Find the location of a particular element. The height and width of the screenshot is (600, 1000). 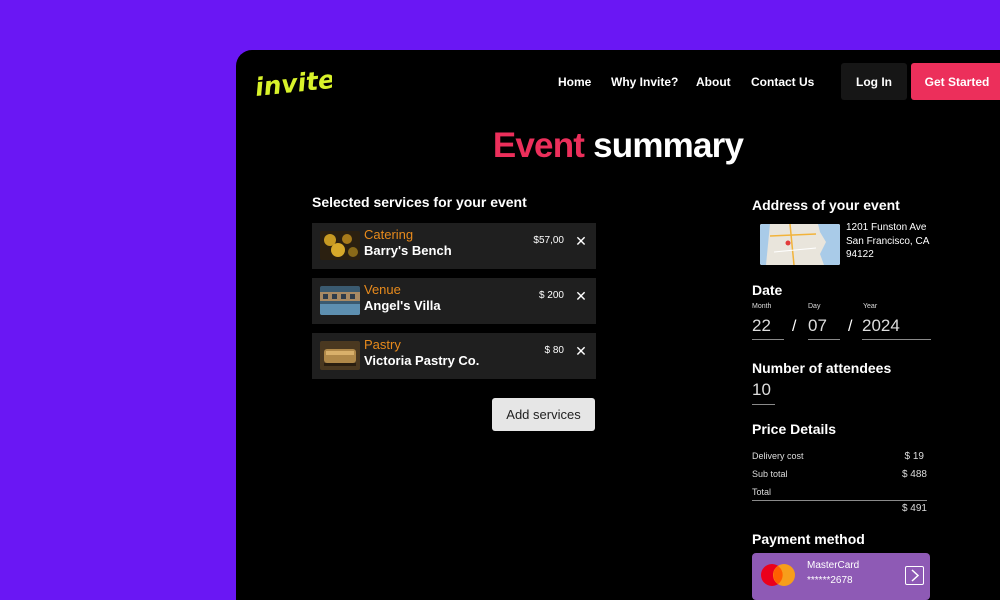

service-name: Barry's Bench is located at coordinates (408, 250).